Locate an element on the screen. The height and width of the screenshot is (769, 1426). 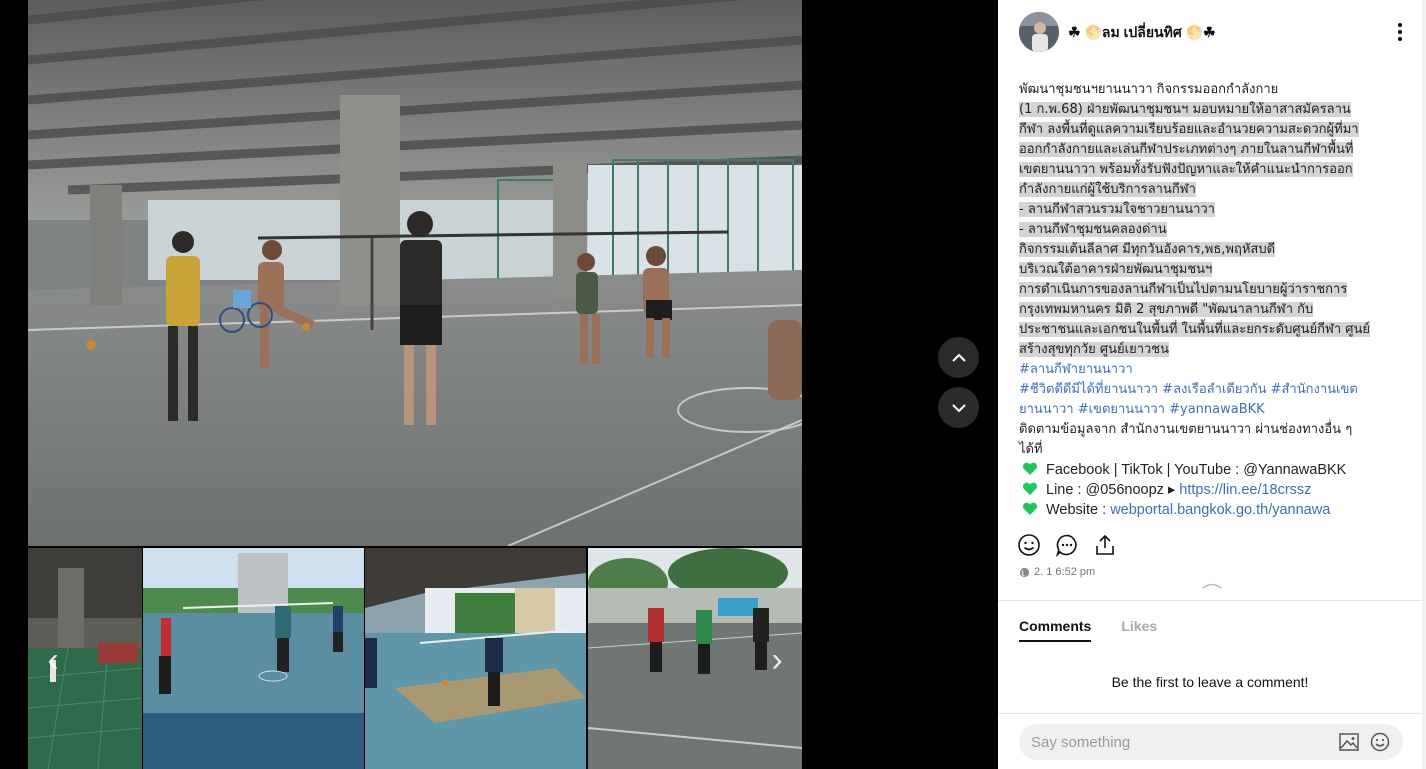
website-url-link: webportal.bangkok.go.th/yannawa is located at coordinates (1220, 510).